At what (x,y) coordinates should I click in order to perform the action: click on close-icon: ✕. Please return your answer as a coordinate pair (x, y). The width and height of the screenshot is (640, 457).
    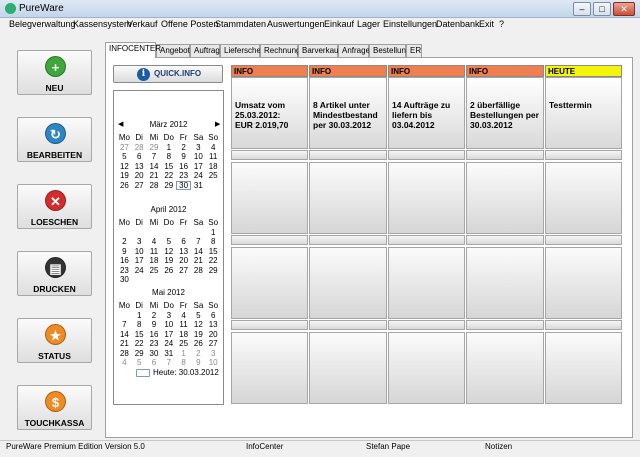
    Looking at the image, I should click on (624, 9).